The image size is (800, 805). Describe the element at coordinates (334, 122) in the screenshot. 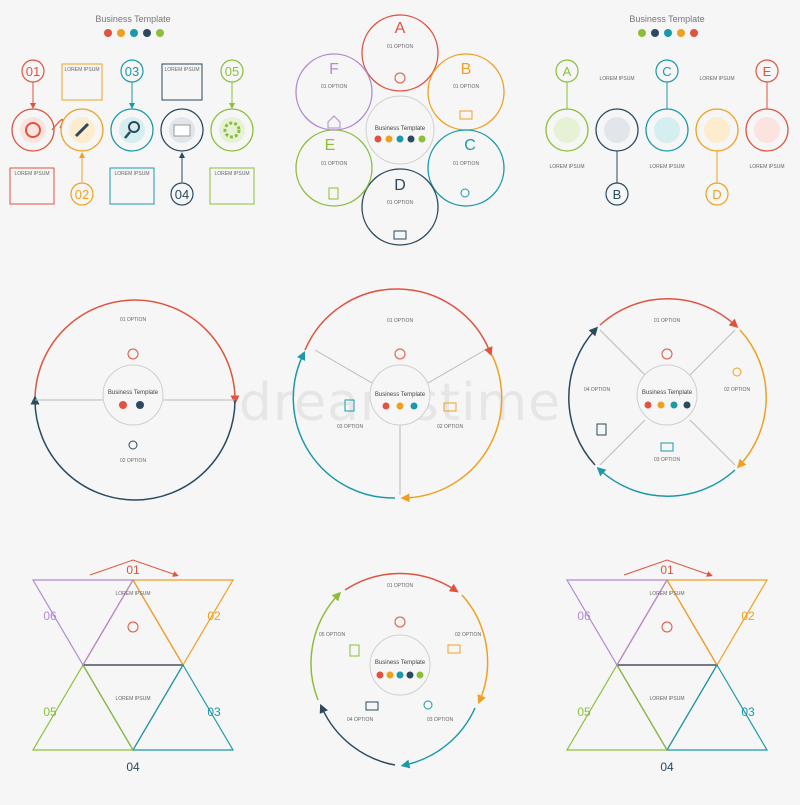

I see `home-icon` at that location.